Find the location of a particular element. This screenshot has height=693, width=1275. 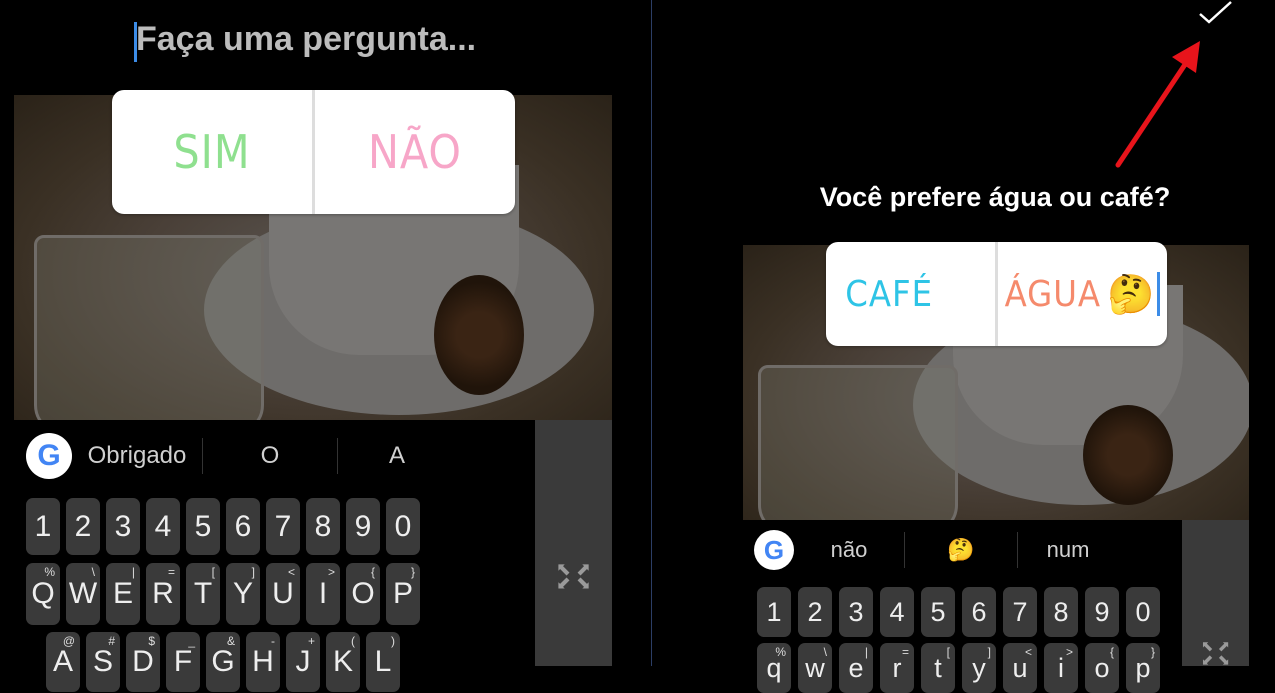

poll-option-1: CAFÉ 😍 is located at coordinates (910, 294).